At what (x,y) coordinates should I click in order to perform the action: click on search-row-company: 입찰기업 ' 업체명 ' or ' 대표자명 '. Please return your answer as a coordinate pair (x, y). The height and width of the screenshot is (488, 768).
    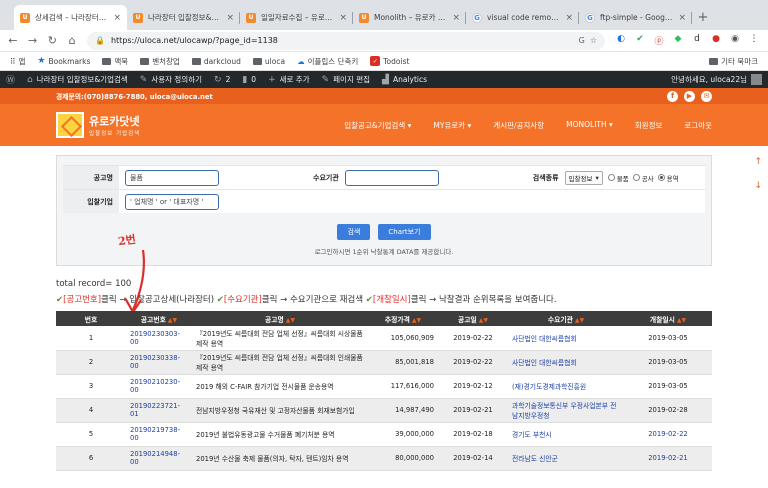
    Looking at the image, I should click on (384, 201).